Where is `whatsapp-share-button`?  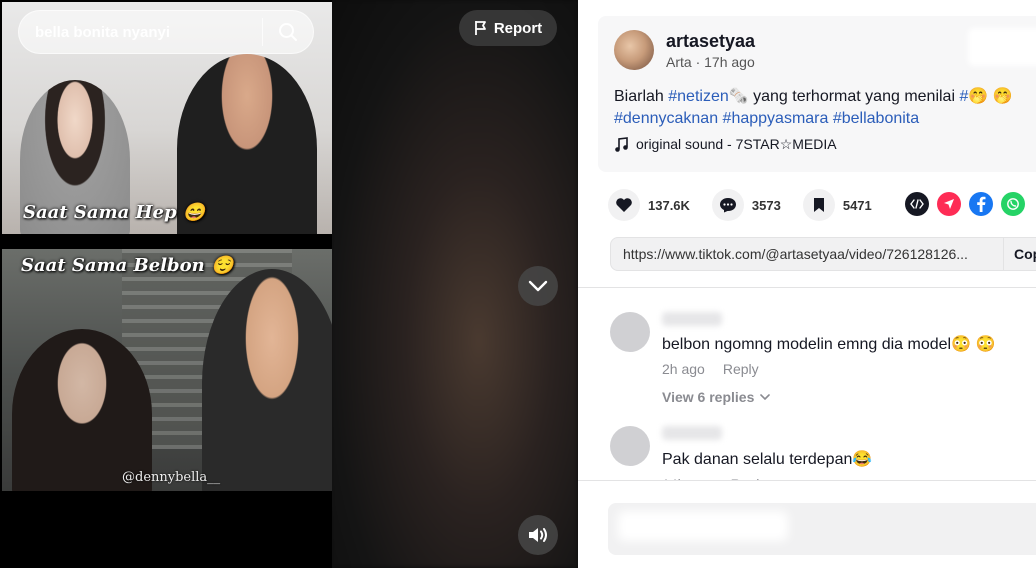
whatsapp-share-button is located at coordinates (1013, 204).